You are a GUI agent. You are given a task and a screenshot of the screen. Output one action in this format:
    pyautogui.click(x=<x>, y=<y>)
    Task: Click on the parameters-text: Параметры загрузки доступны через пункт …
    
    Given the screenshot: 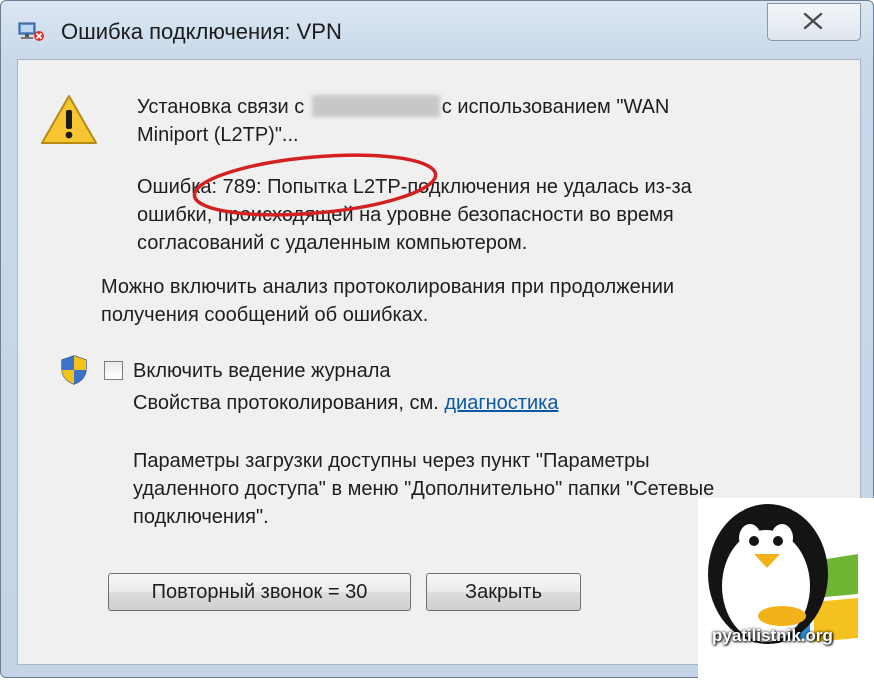 What is the action you would take?
    pyautogui.click(x=463, y=489)
    